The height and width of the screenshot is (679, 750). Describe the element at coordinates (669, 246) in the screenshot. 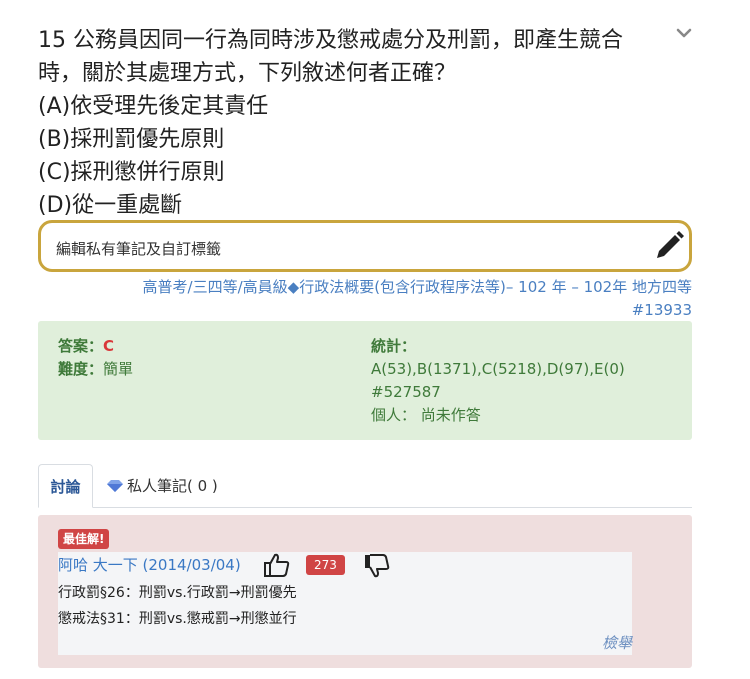

I see `pencil-icon` at that location.